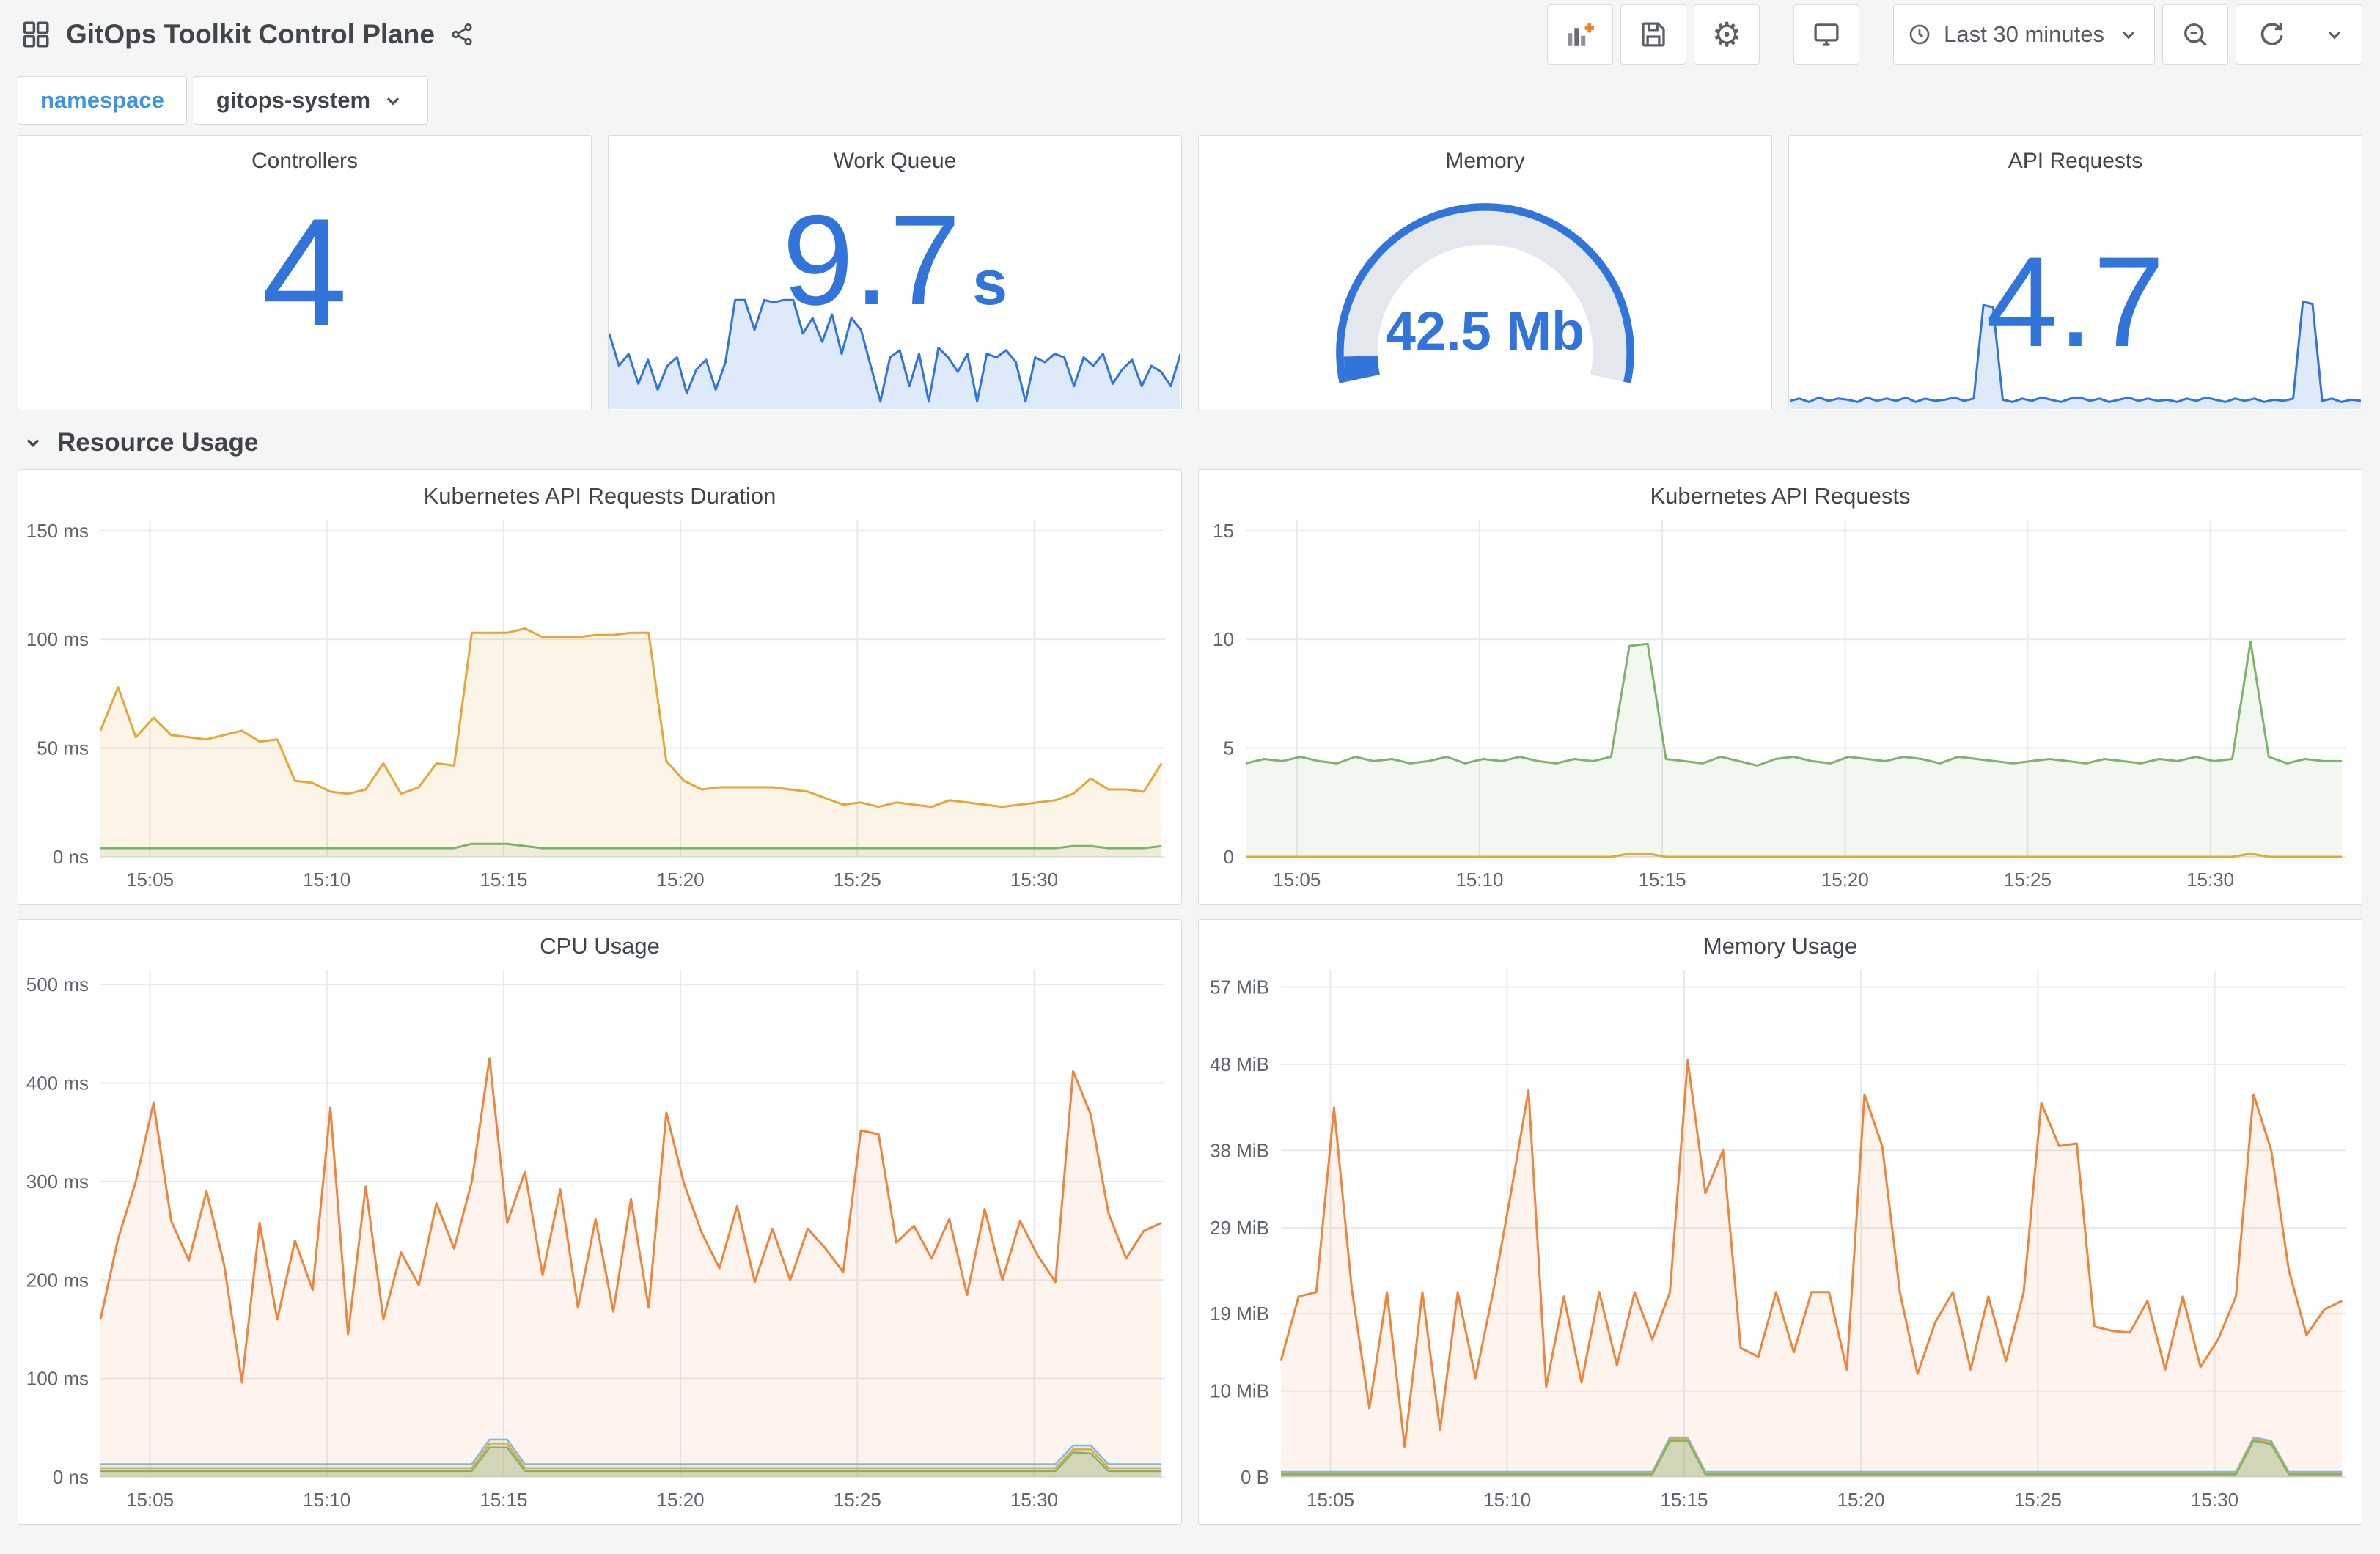 The height and width of the screenshot is (1554, 2380). What do you see at coordinates (1781, 496) in the screenshot?
I see `panel-title: Kubernetes API Requests` at bounding box center [1781, 496].